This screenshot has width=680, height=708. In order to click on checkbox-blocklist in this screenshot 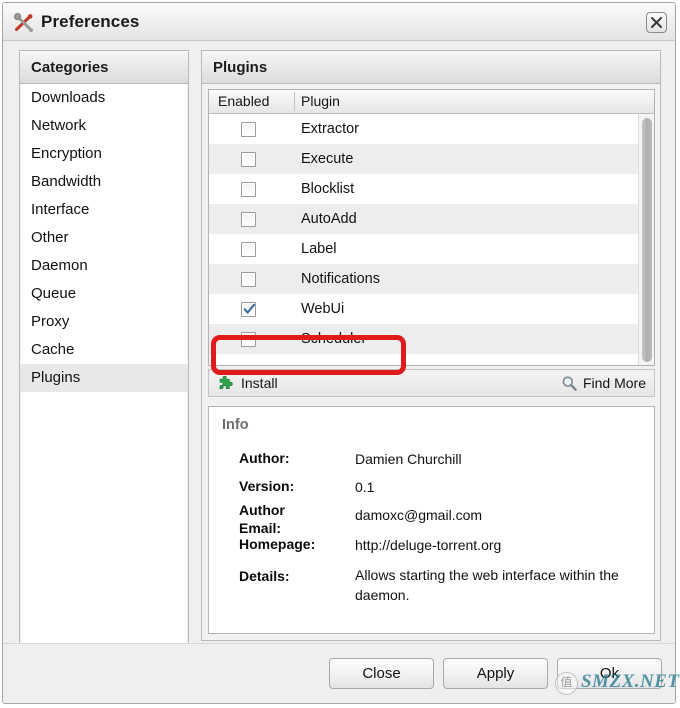, I will do `click(248, 189)`.